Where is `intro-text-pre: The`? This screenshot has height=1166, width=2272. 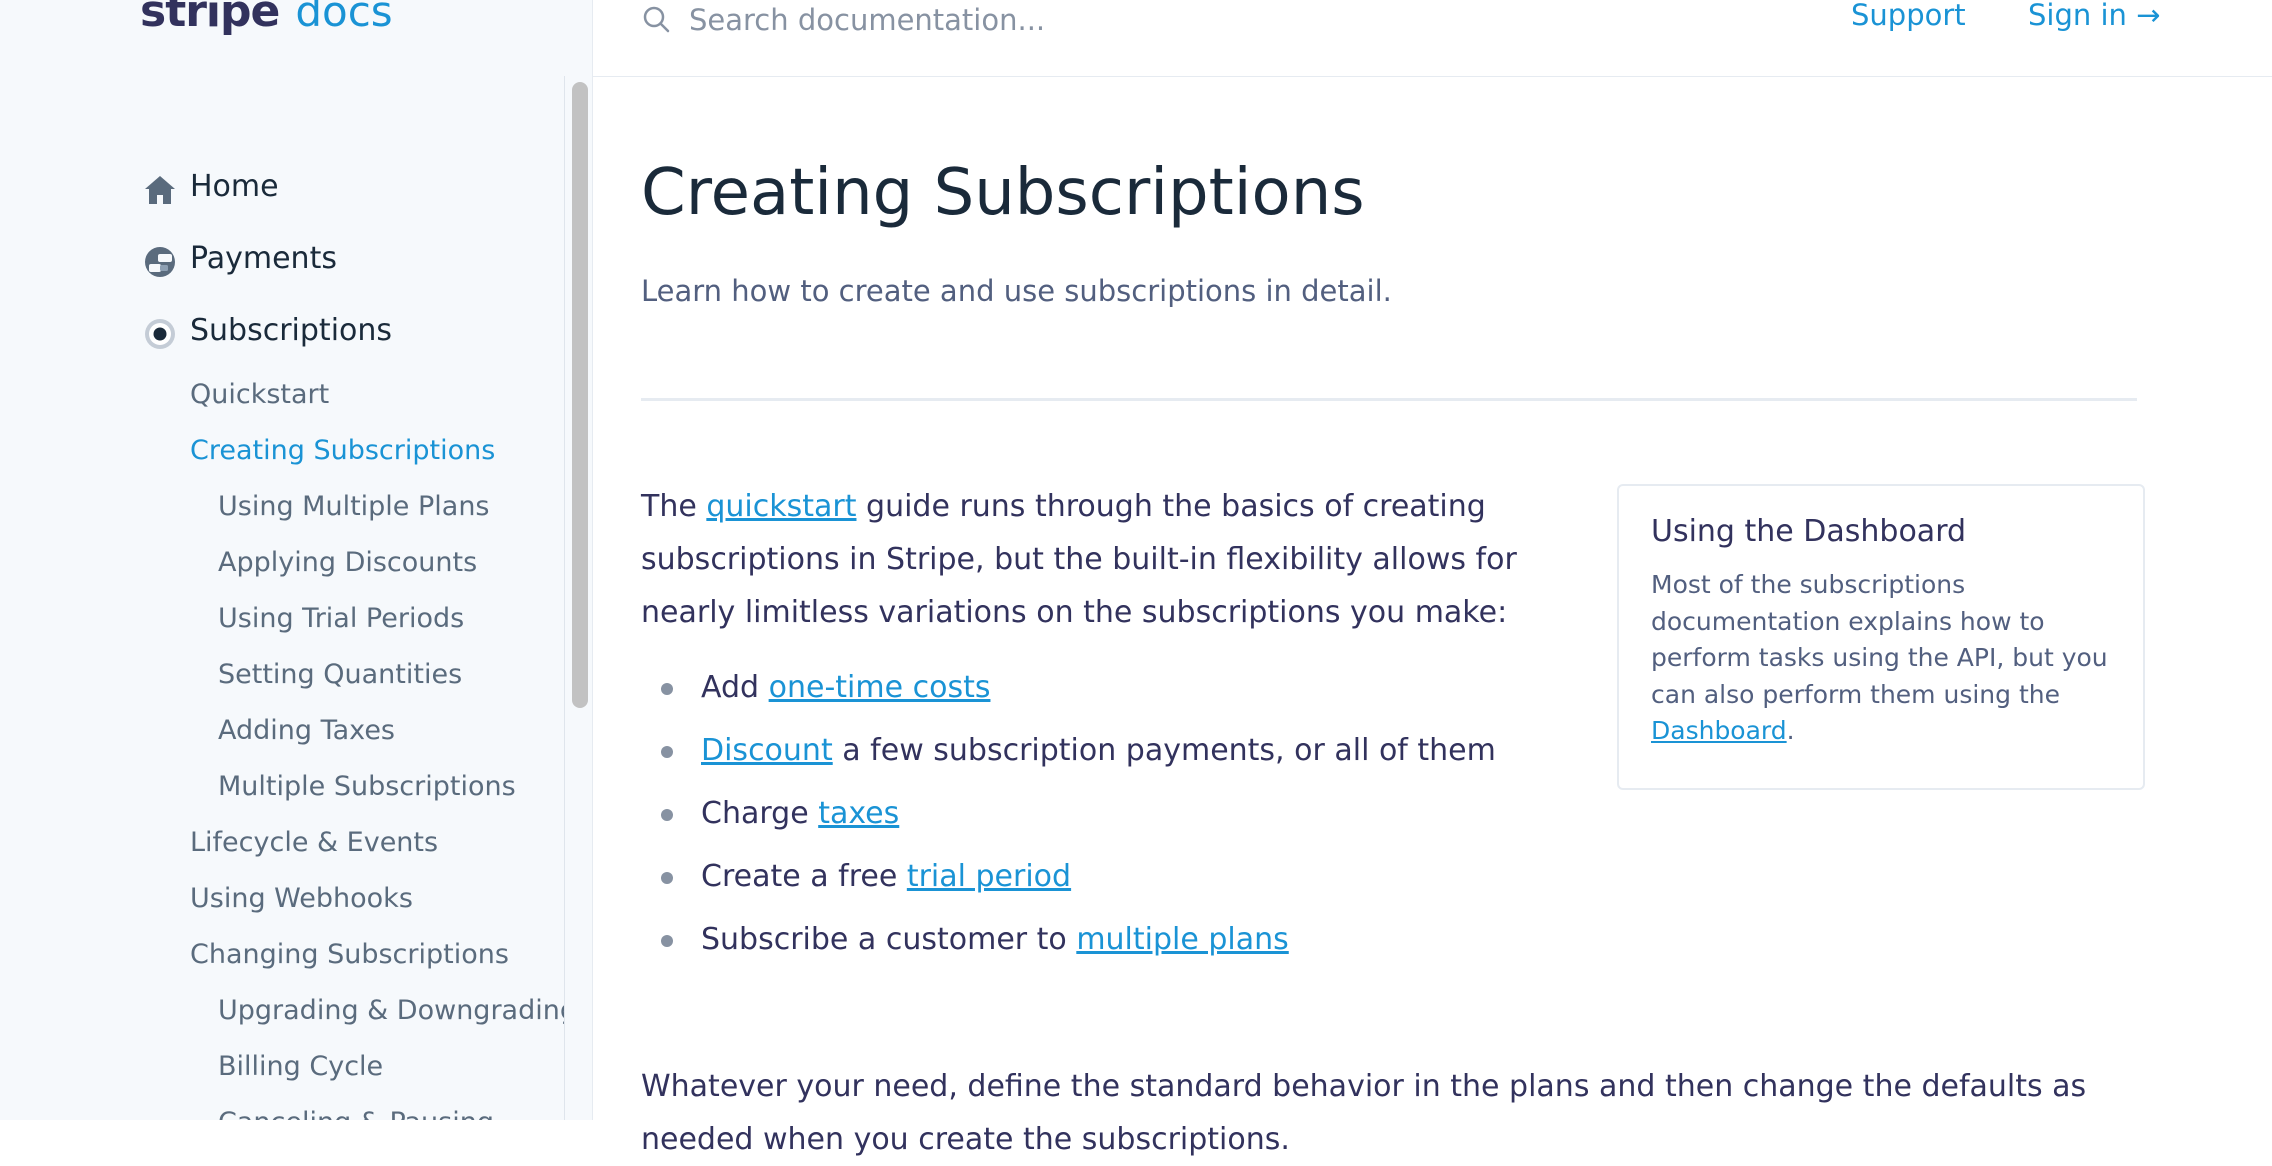 intro-text-pre: The is located at coordinates (674, 506).